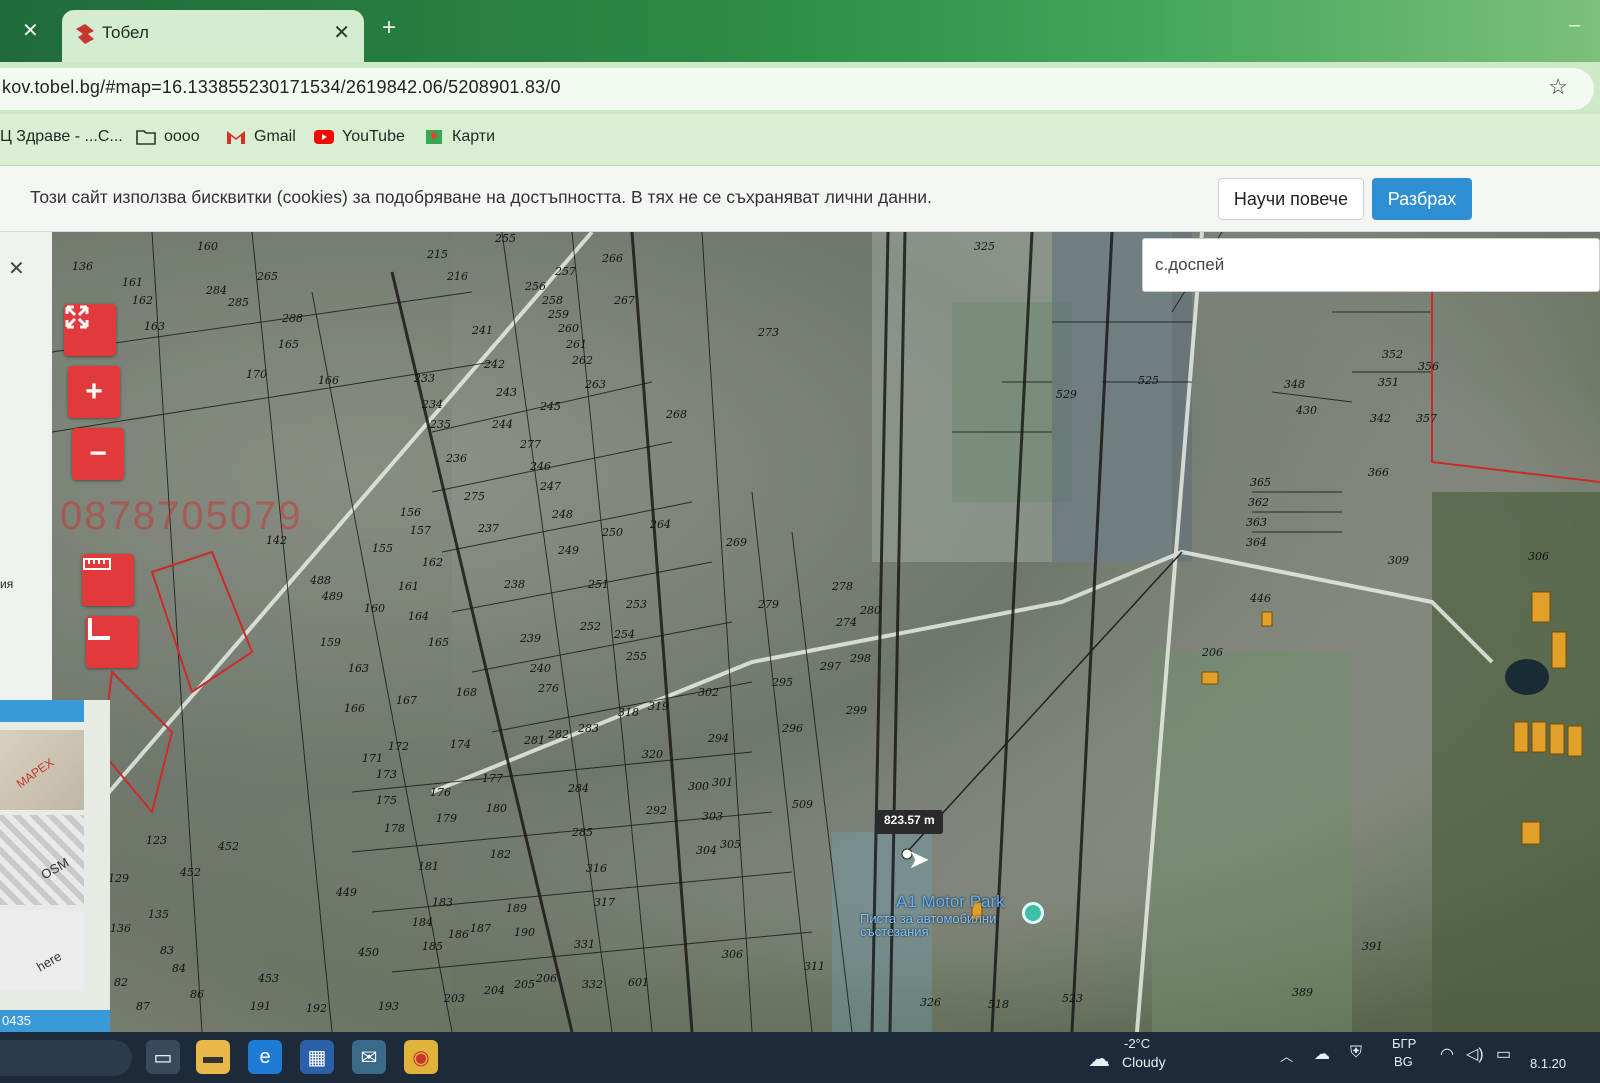 The width and height of the screenshot is (1600, 1083). I want to click on parcel-number: 301, so click(722, 782).